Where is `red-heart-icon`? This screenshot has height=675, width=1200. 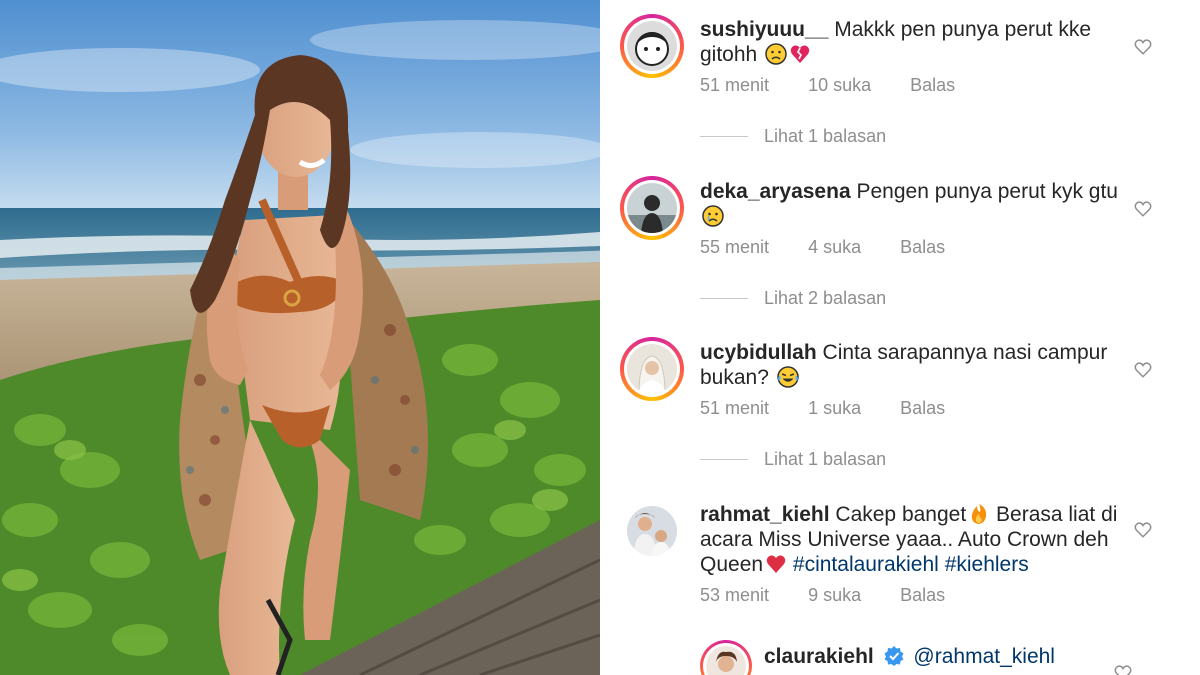
red-heart-icon is located at coordinates (776, 564).